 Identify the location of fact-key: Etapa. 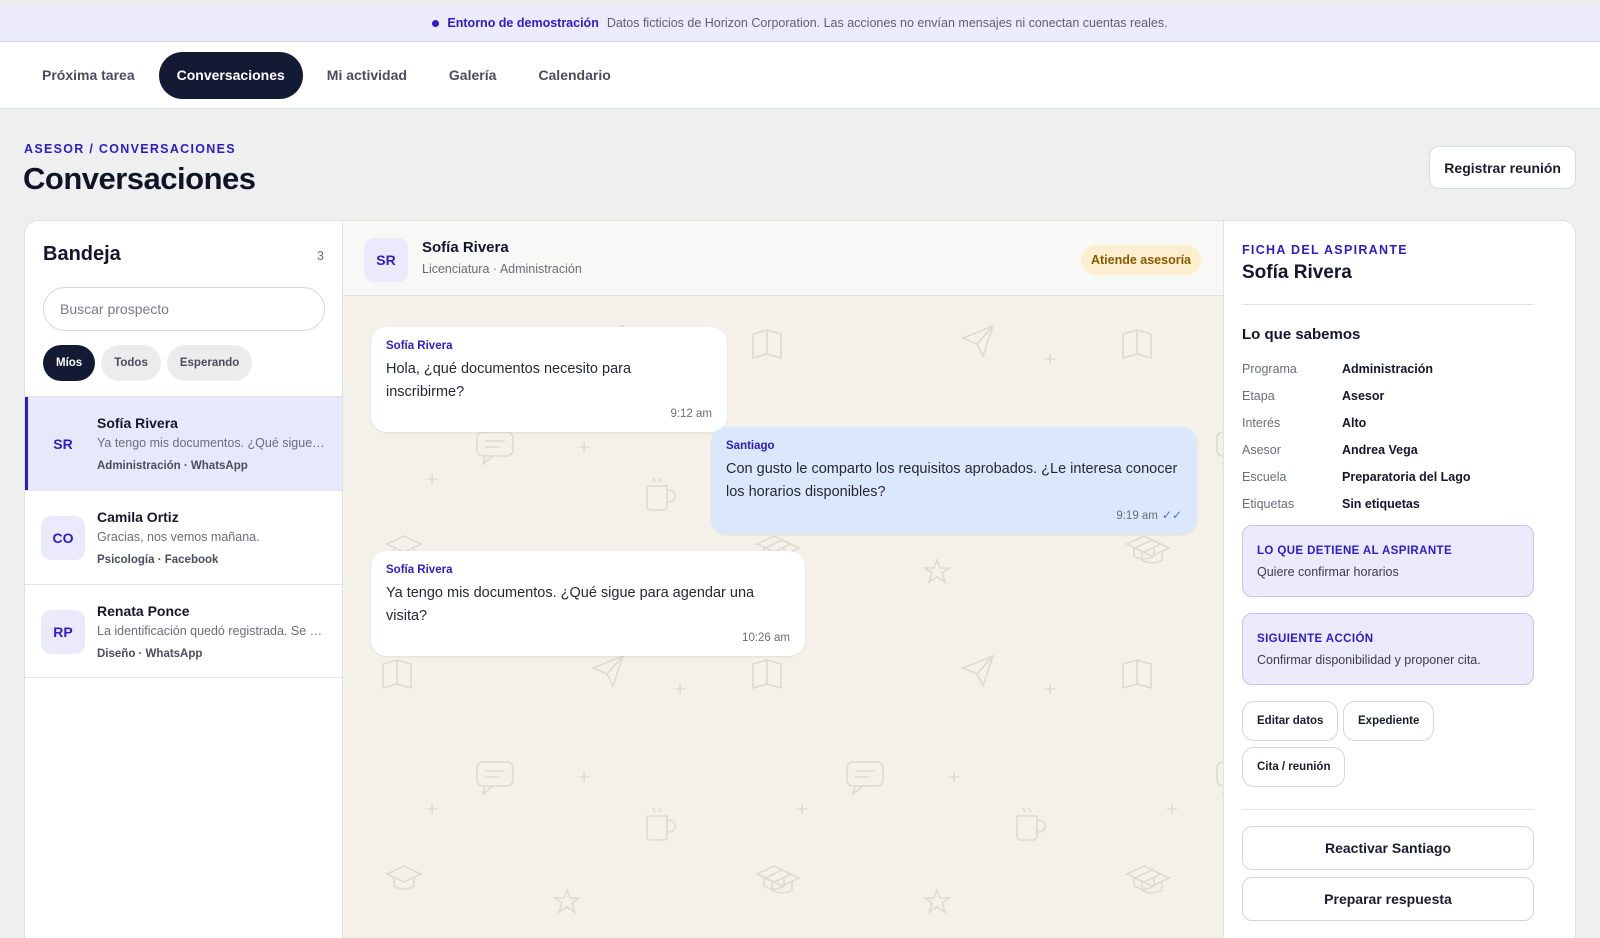
(1258, 395).